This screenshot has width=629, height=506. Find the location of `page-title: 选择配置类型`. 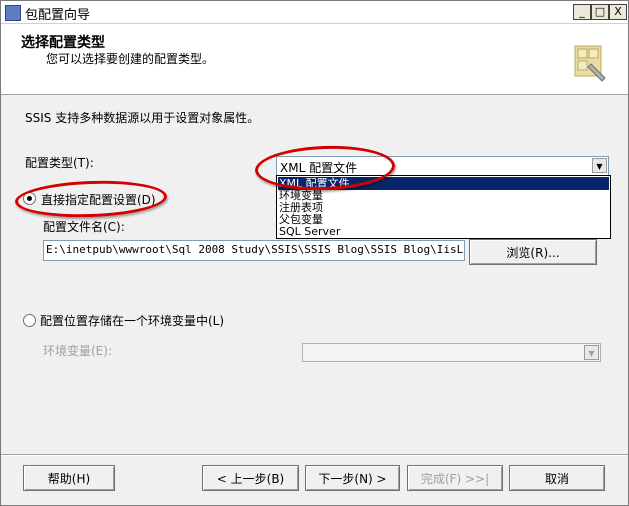

page-title: 选择配置类型 is located at coordinates (63, 43).